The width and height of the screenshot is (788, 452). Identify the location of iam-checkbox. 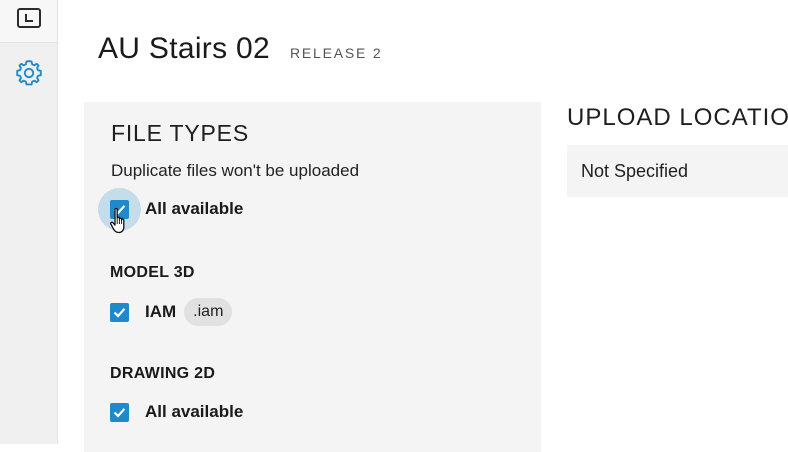
(119, 312).